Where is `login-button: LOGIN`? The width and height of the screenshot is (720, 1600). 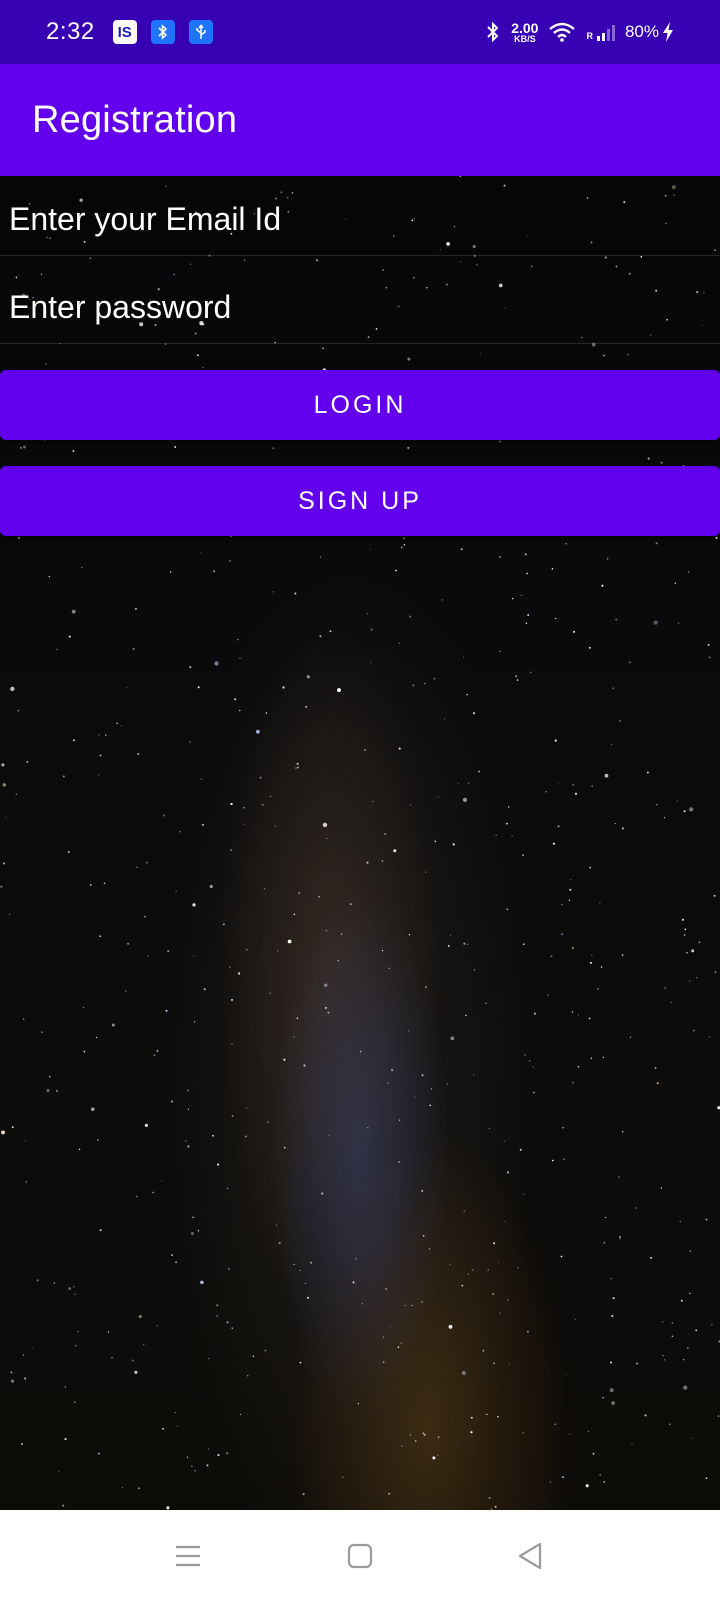
login-button: LOGIN is located at coordinates (360, 405).